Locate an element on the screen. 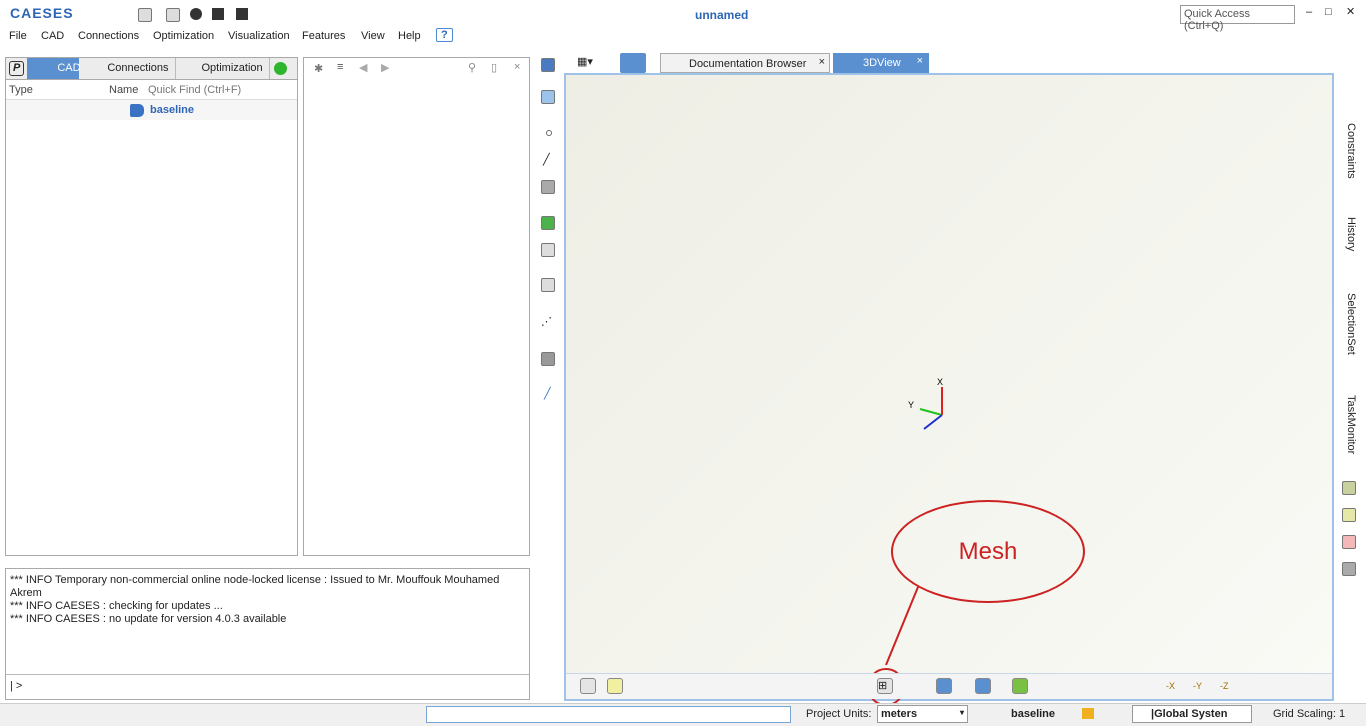 This screenshot has height=726, width=1366. command-input: | > is located at coordinates (267, 686).